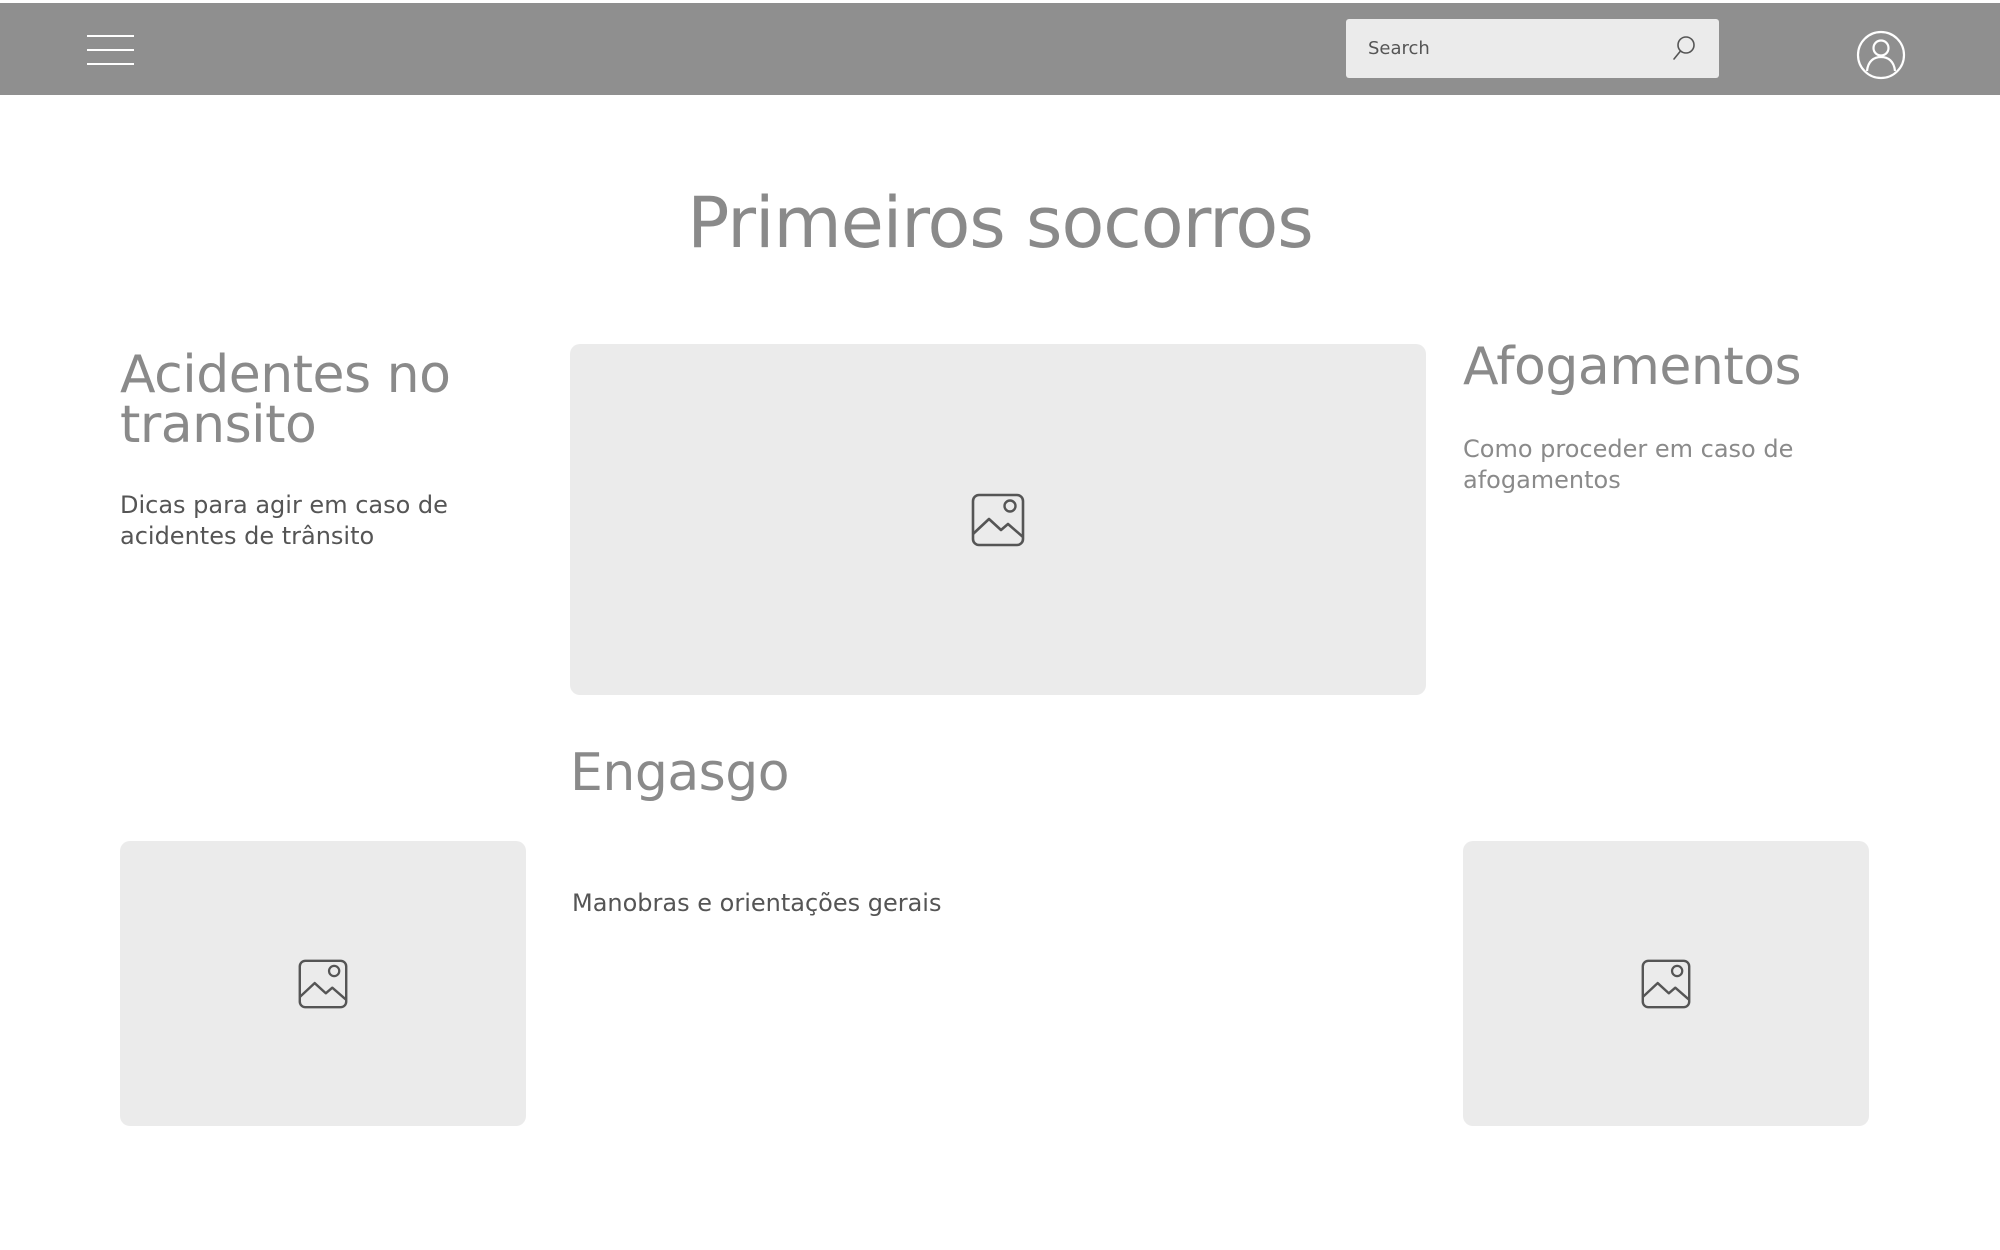  I want to click on search-icon, so click(1684, 49).